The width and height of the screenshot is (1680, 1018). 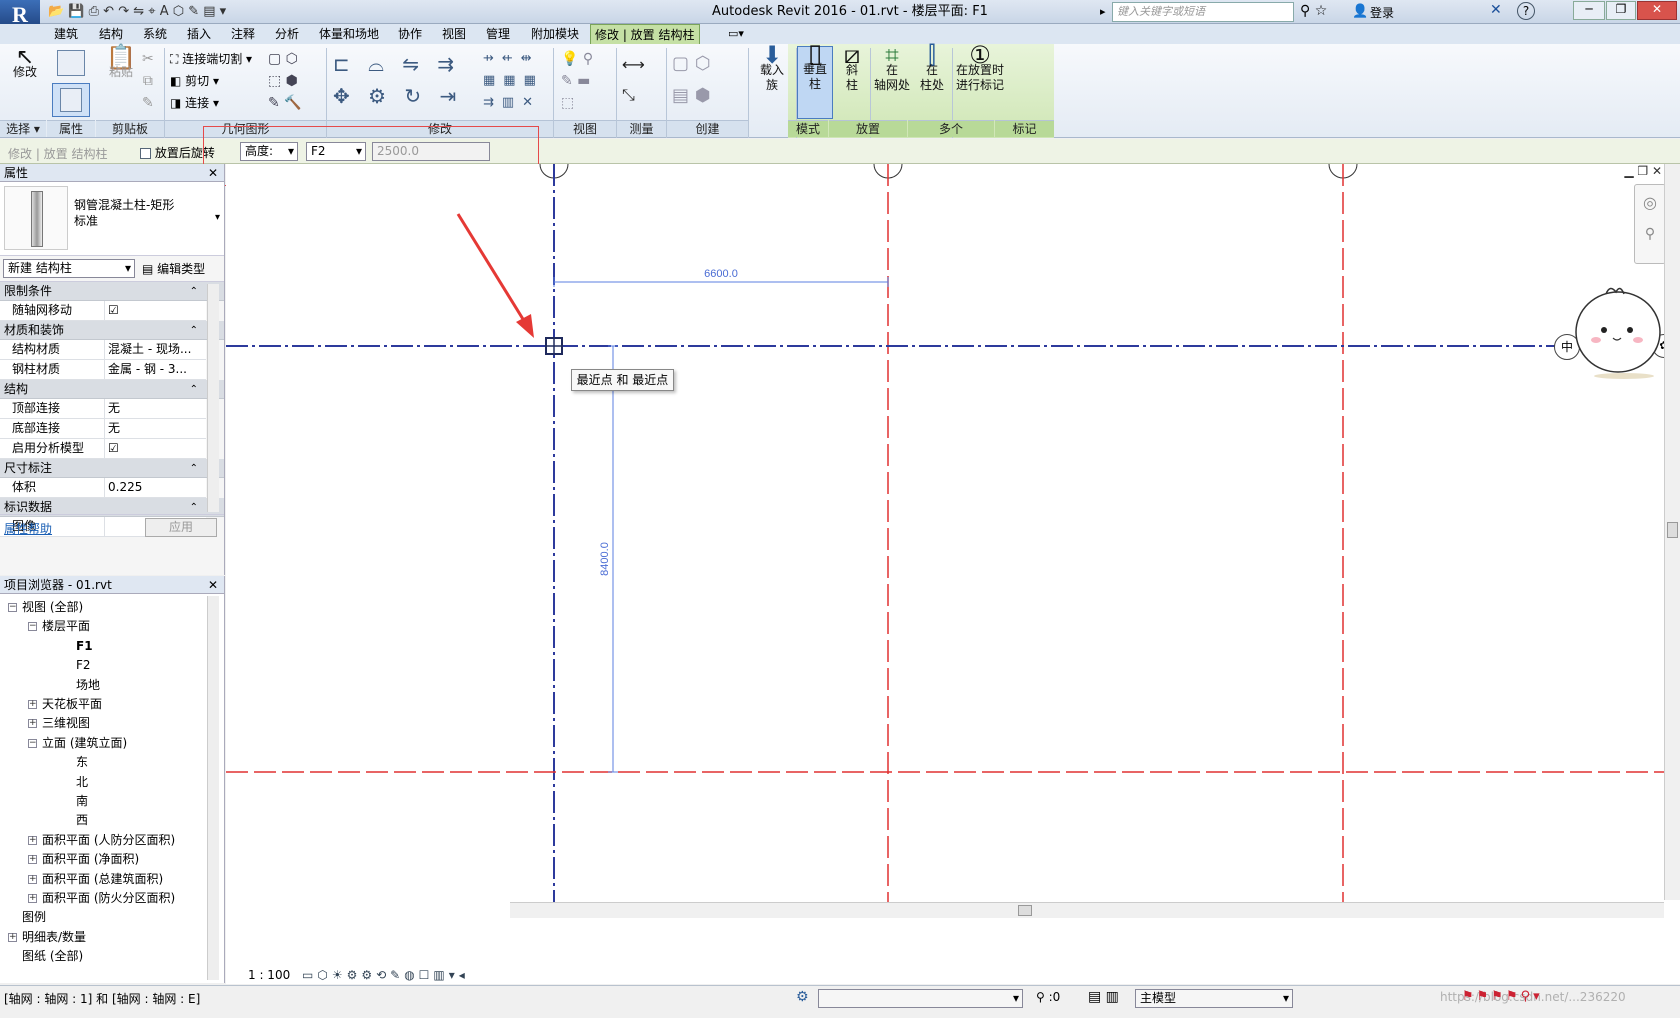 What do you see at coordinates (84, 646) in the screenshot?
I see `browser-tree-node: F1` at bounding box center [84, 646].